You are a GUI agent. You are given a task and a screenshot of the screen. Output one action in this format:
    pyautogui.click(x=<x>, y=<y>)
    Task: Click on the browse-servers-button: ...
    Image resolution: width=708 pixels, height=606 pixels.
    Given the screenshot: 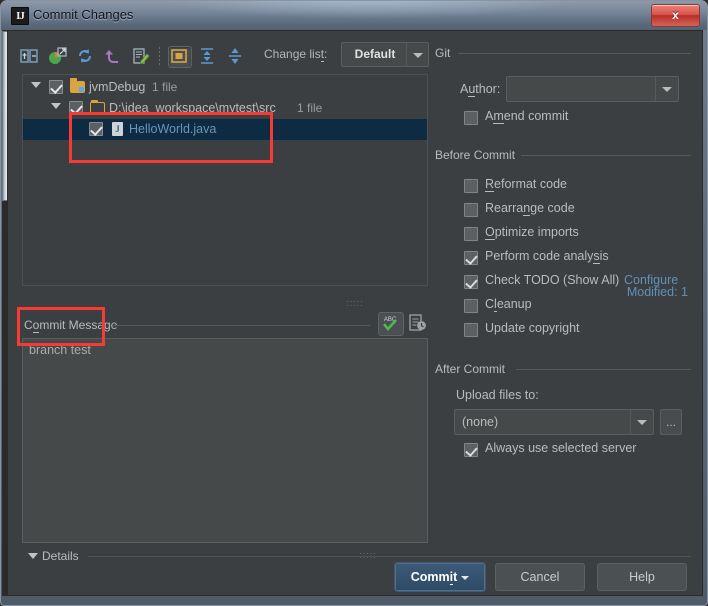 What is the action you would take?
    pyautogui.click(x=671, y=422)
    